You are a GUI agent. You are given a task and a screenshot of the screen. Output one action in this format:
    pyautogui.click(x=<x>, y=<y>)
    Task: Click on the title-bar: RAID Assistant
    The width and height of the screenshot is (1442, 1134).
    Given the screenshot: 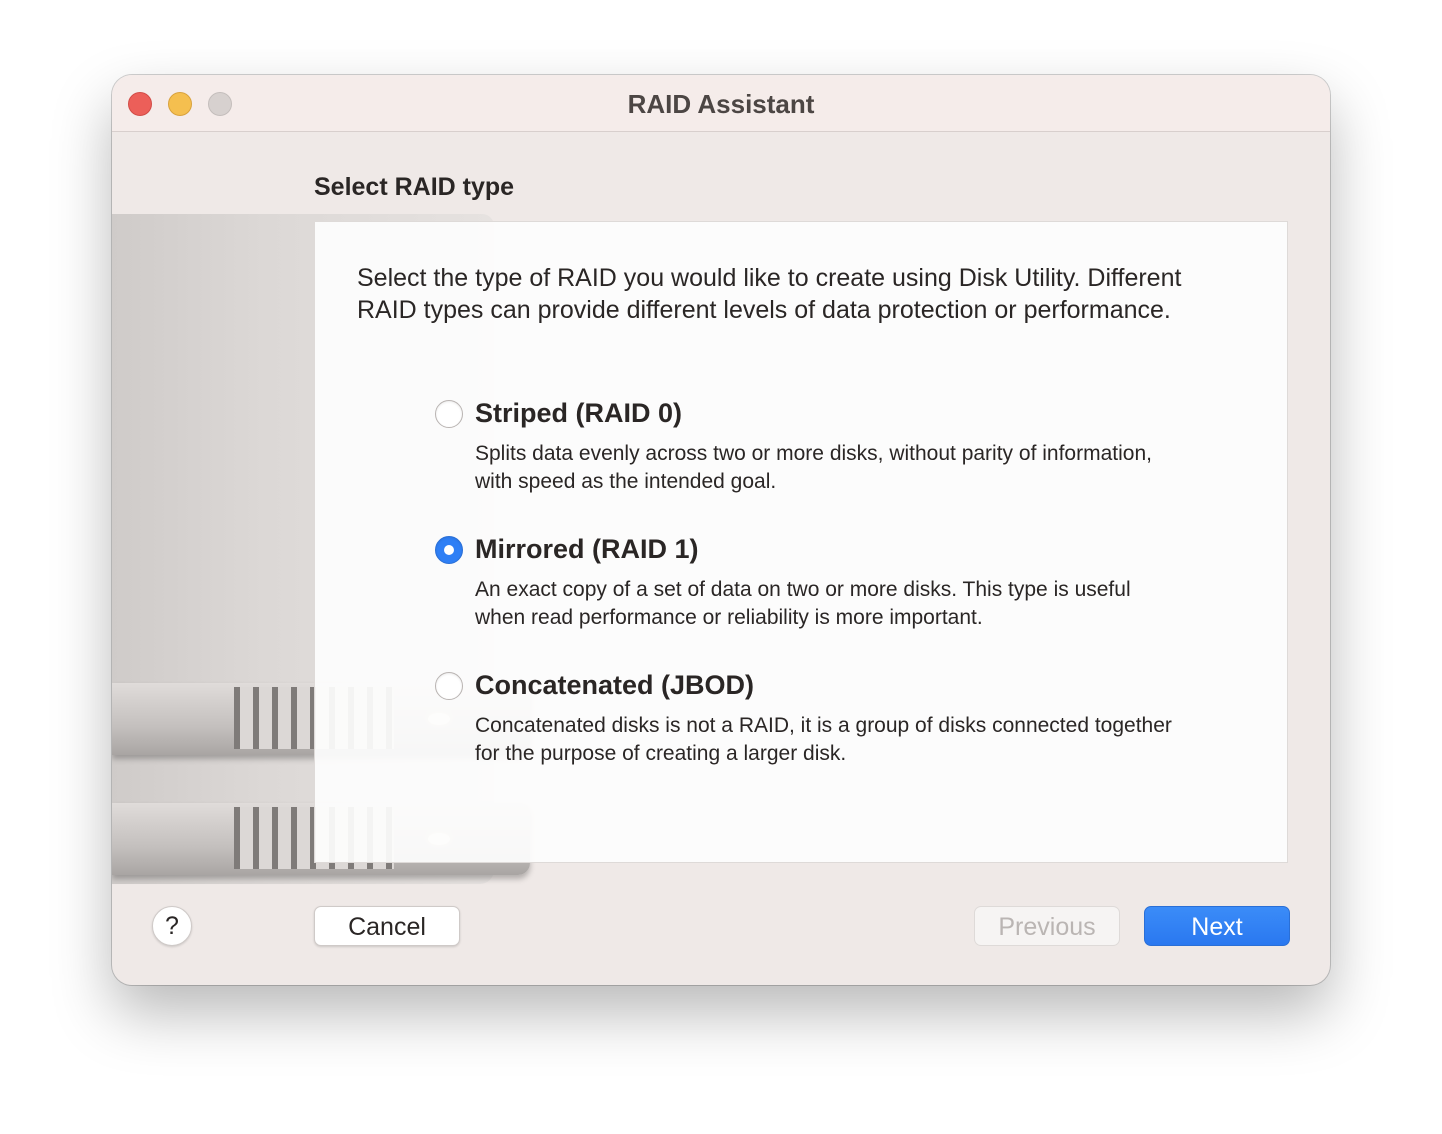 What is the action you would take?
    pyautogui.click(x=721, y=103)
    